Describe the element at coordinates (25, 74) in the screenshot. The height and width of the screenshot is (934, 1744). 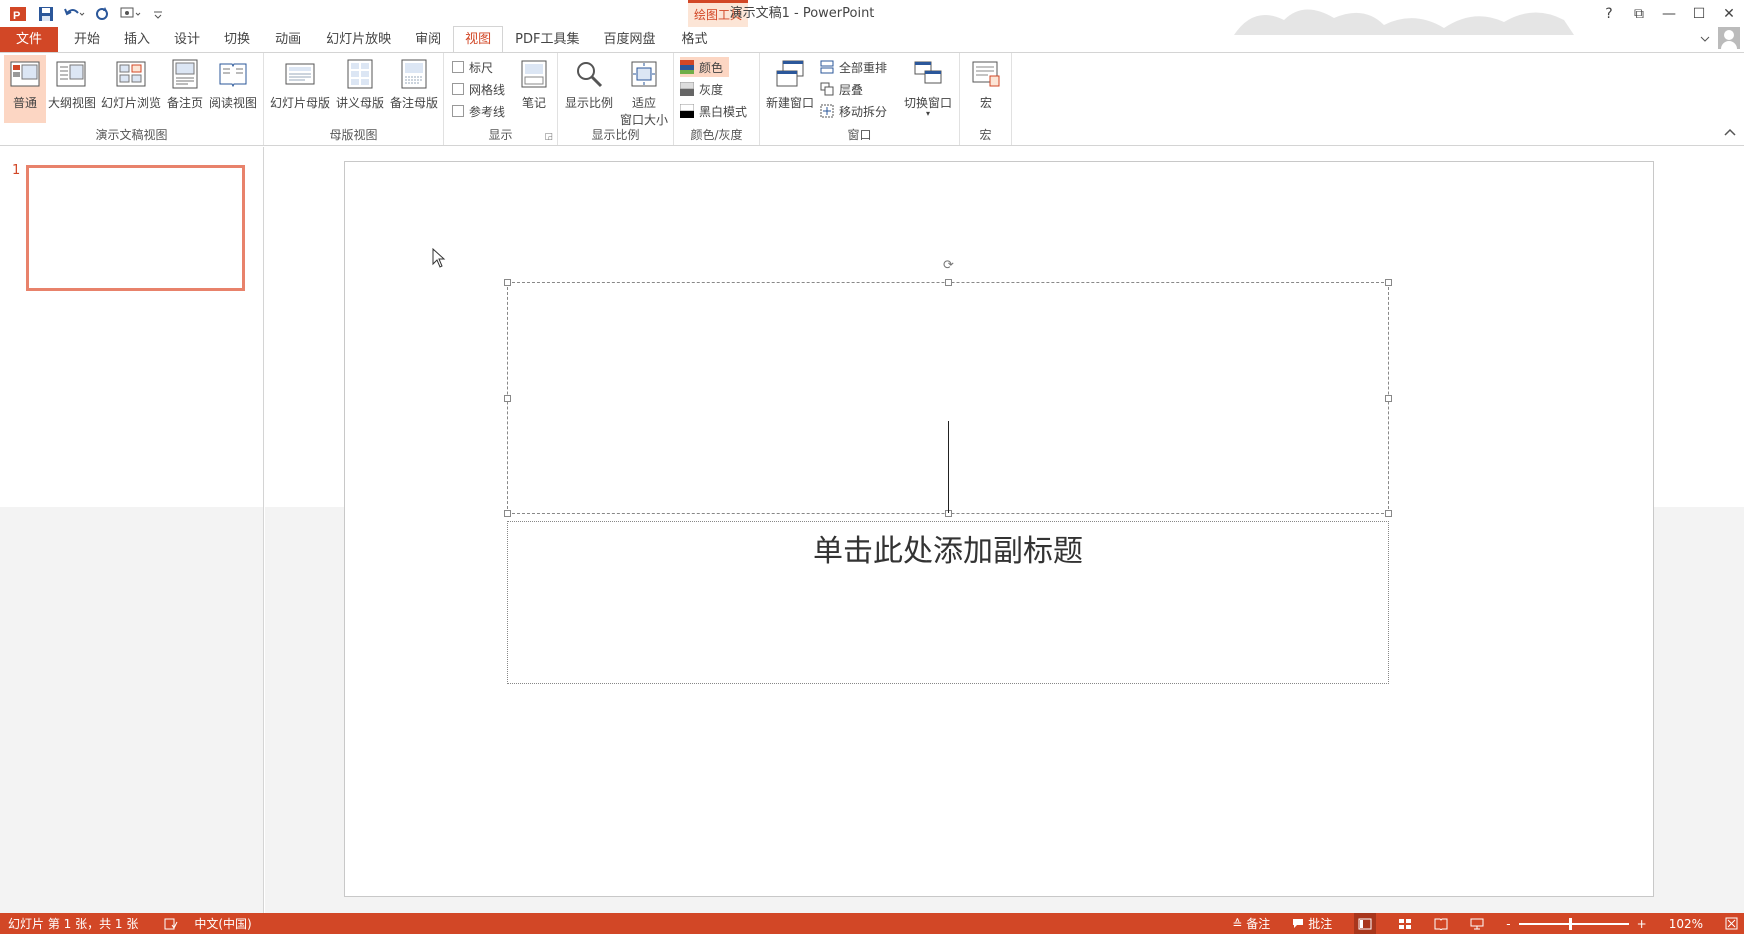
I see `normal-view-icon` at that location.